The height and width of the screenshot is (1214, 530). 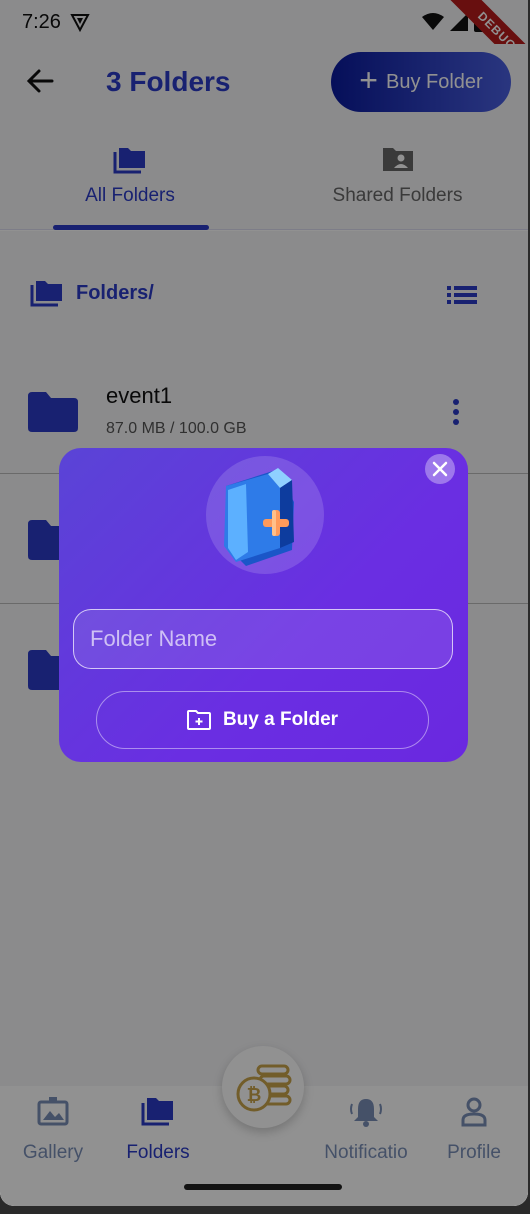 I want to click on close-icon, so click(x=440, y=469).